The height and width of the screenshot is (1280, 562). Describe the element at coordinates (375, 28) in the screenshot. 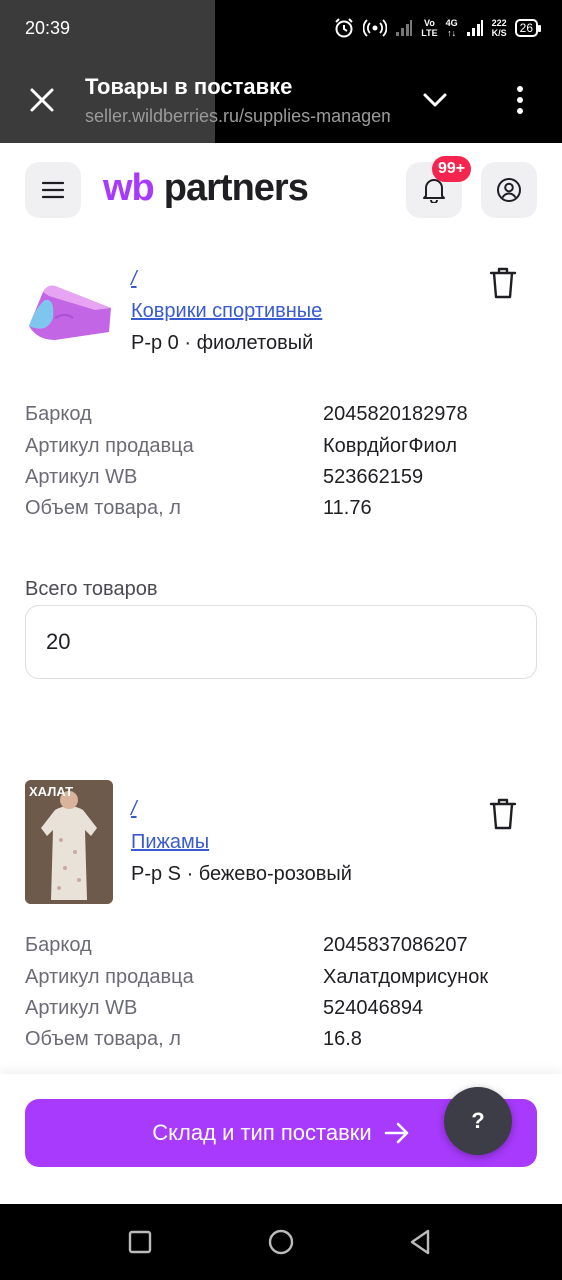

I see `hotspot-icon` at that location.